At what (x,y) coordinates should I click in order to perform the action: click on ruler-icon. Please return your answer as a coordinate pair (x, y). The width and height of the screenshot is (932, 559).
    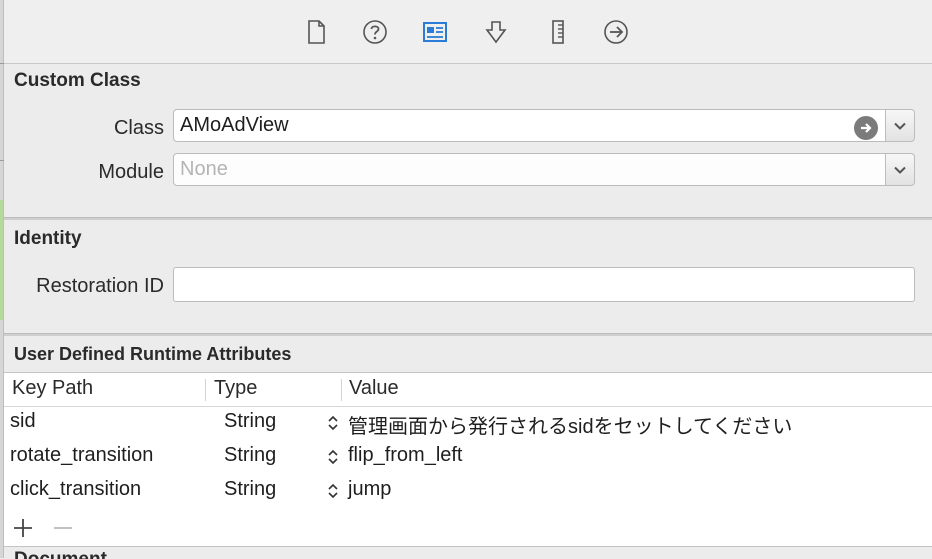
    Looking at the image, I should click on (558, 32).